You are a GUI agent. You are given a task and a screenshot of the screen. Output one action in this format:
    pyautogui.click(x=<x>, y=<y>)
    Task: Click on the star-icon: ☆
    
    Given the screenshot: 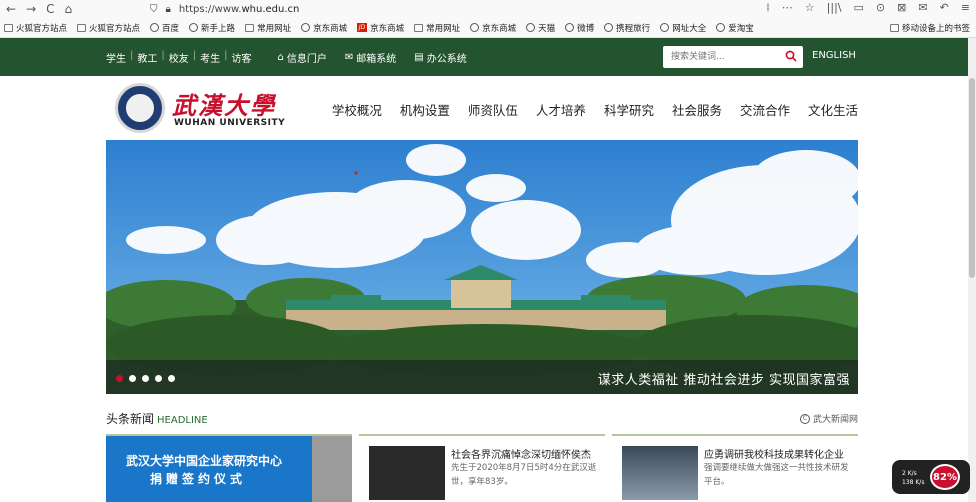 What is the action you would take?
    pyautogui.click(x=810, y=7)
    